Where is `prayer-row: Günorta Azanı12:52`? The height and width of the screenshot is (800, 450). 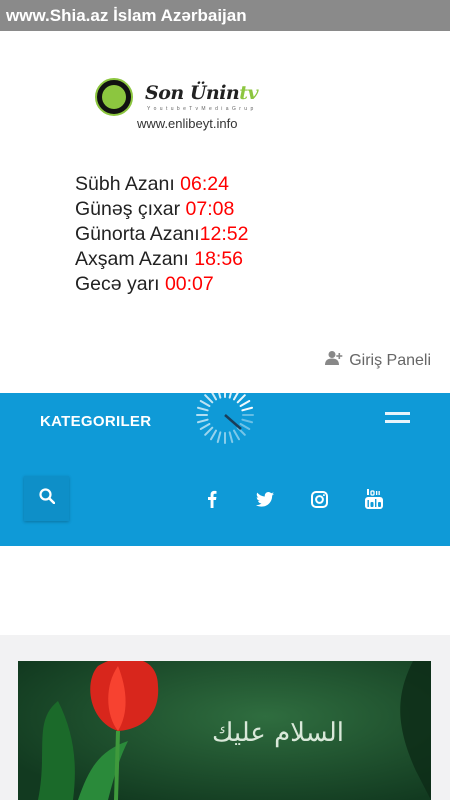
prayer-row: Günorta Azanı12:52 is located at coordinates (162, 234).